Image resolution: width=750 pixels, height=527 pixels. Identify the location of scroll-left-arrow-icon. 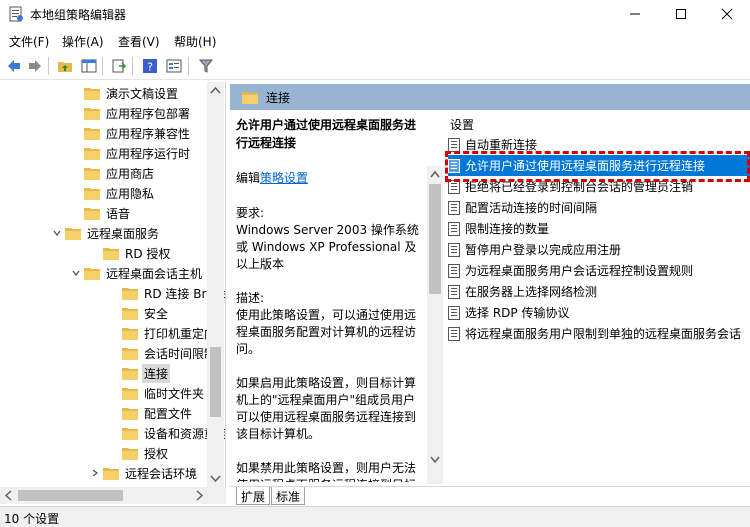
(9, 495).